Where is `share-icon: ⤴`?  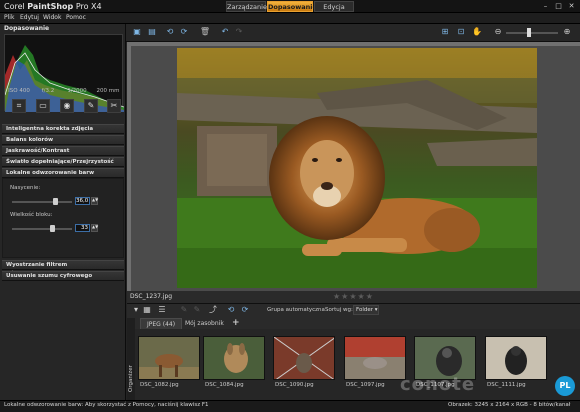 share-icon: ⤴ is located at coordinates (213, 310).